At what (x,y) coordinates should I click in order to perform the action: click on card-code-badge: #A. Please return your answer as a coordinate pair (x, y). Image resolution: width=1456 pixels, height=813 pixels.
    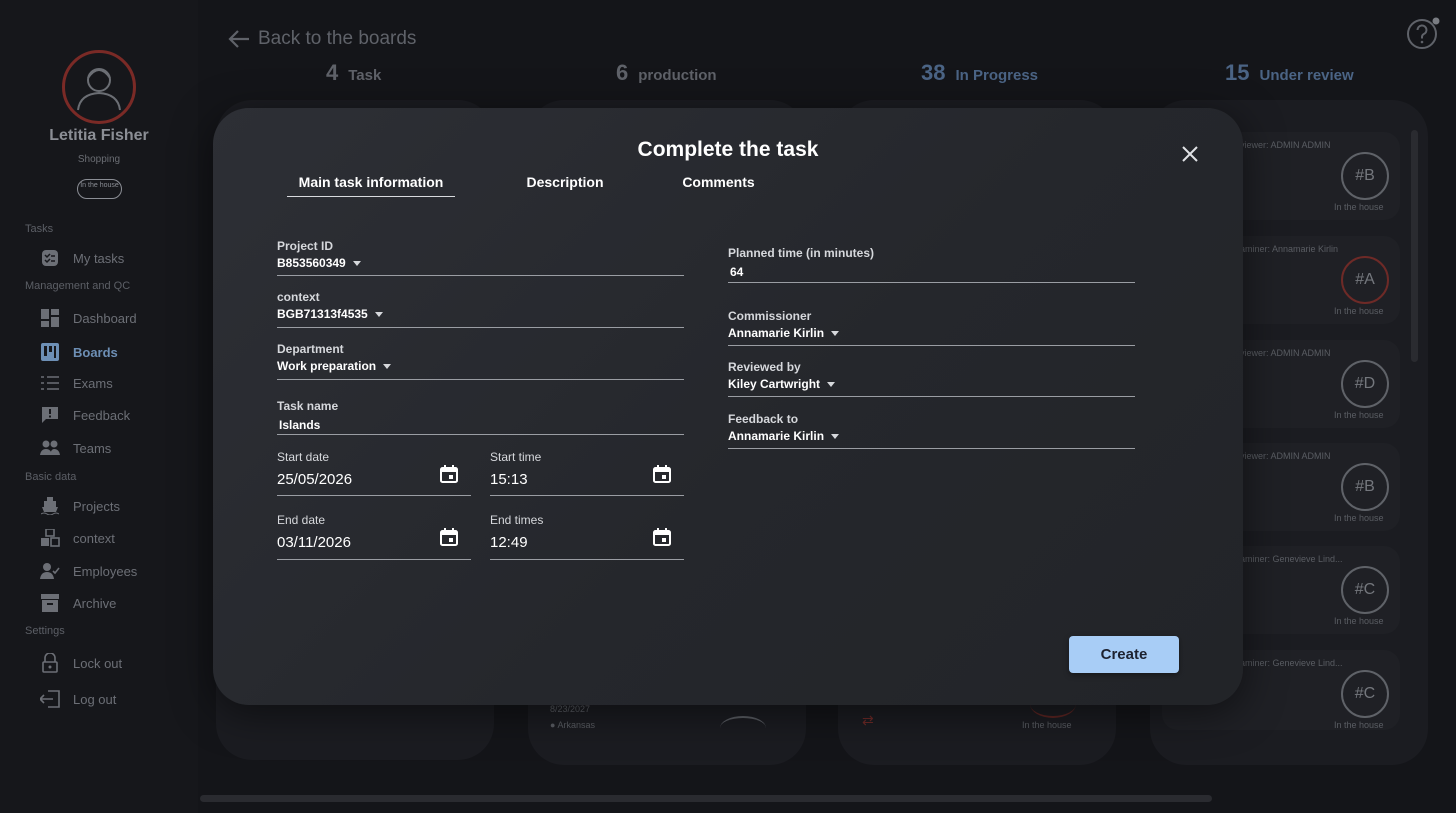
    Looking at the image, I should click on (1365, 280).